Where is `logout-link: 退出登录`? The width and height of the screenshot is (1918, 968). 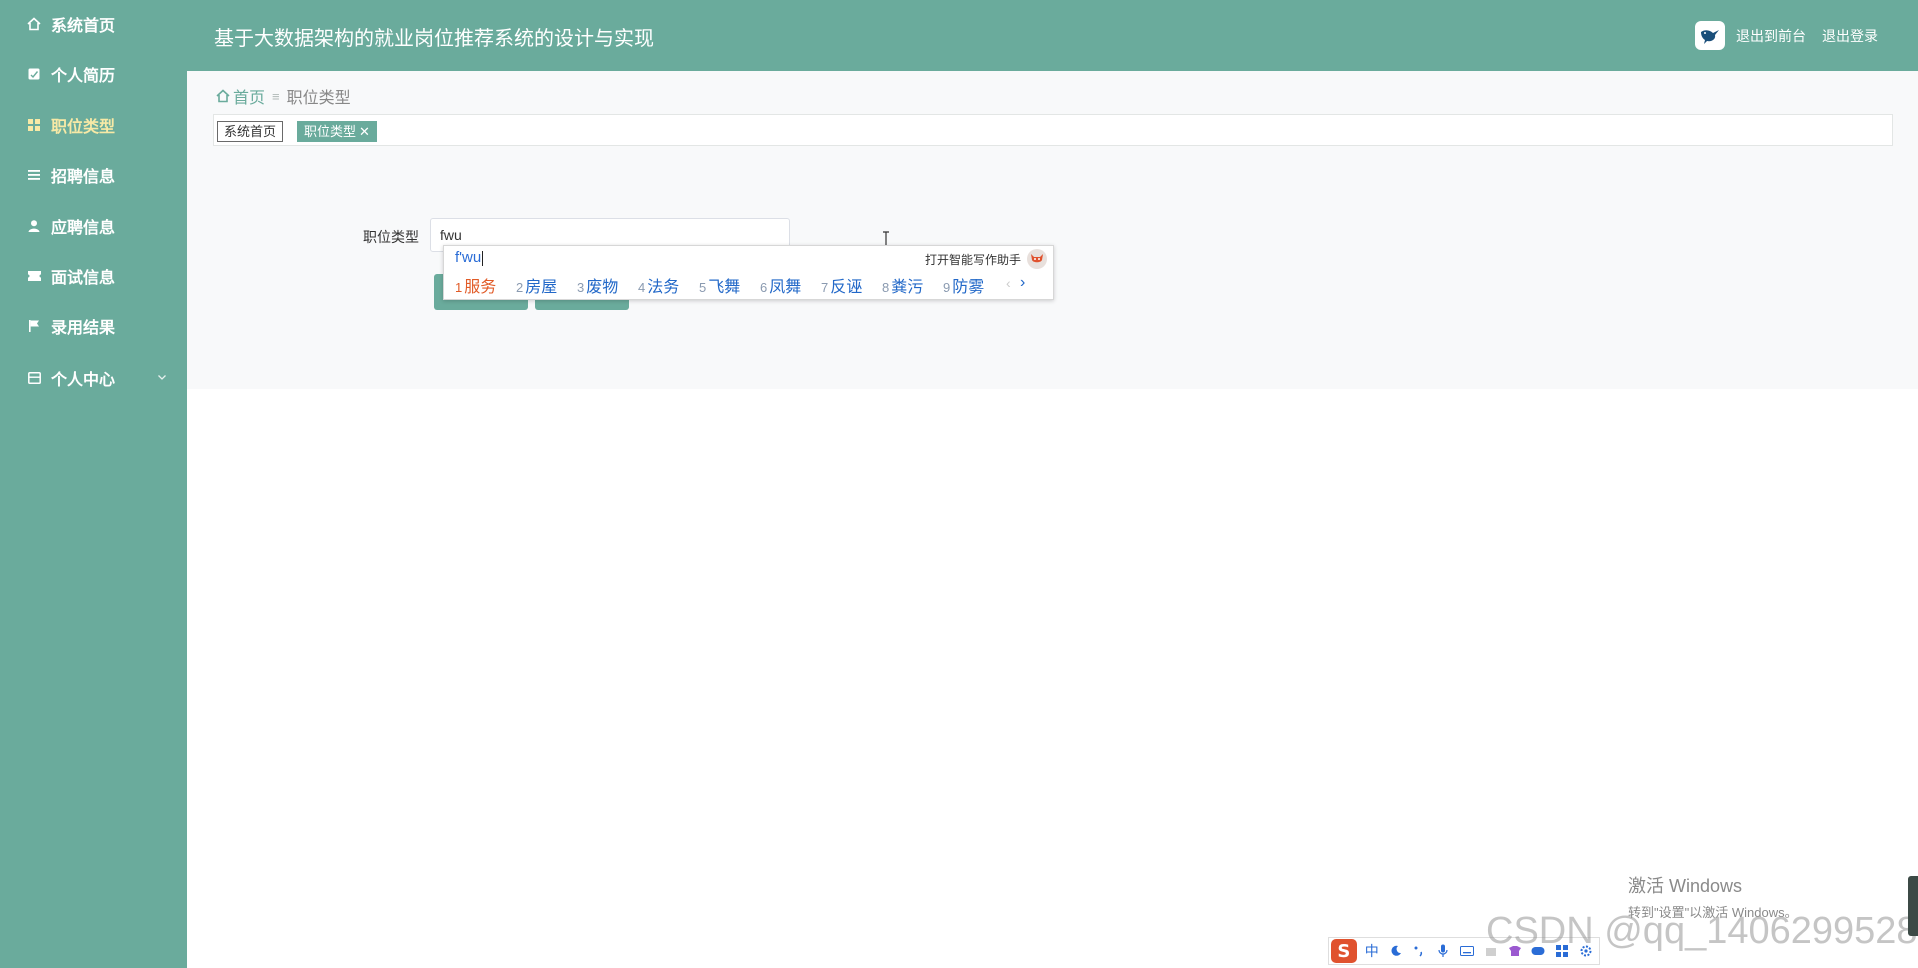 logout-link: 退出登录 is located at coordinates (1850, 36).